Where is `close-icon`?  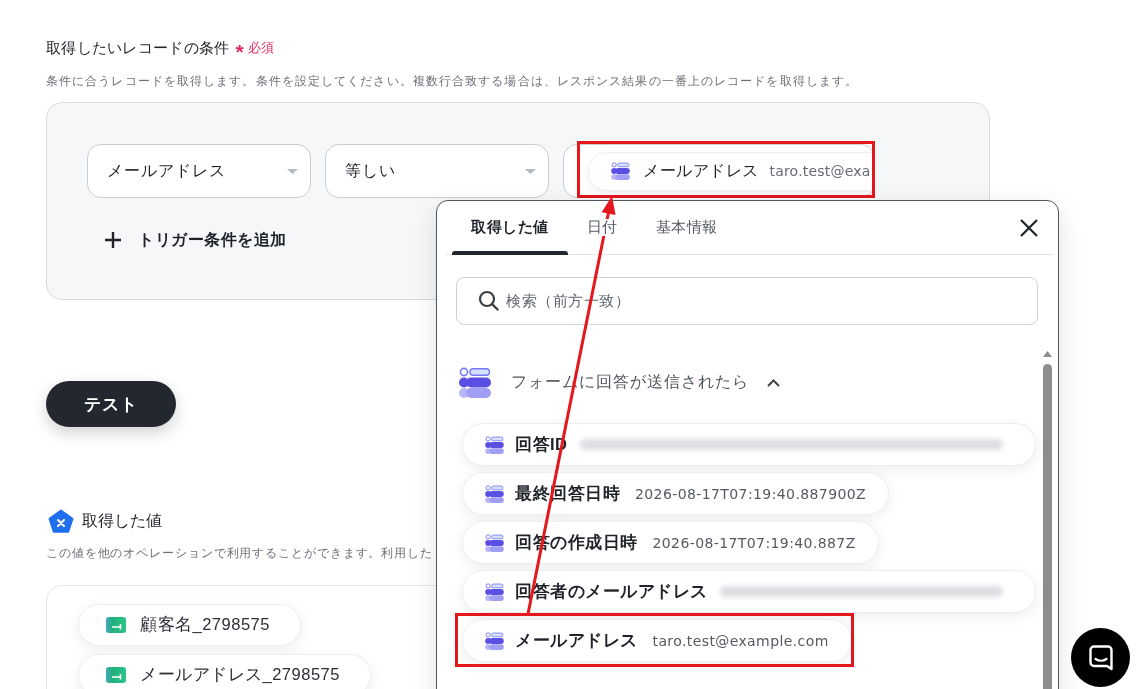
close-icon is located at coordinates (1029, 227).